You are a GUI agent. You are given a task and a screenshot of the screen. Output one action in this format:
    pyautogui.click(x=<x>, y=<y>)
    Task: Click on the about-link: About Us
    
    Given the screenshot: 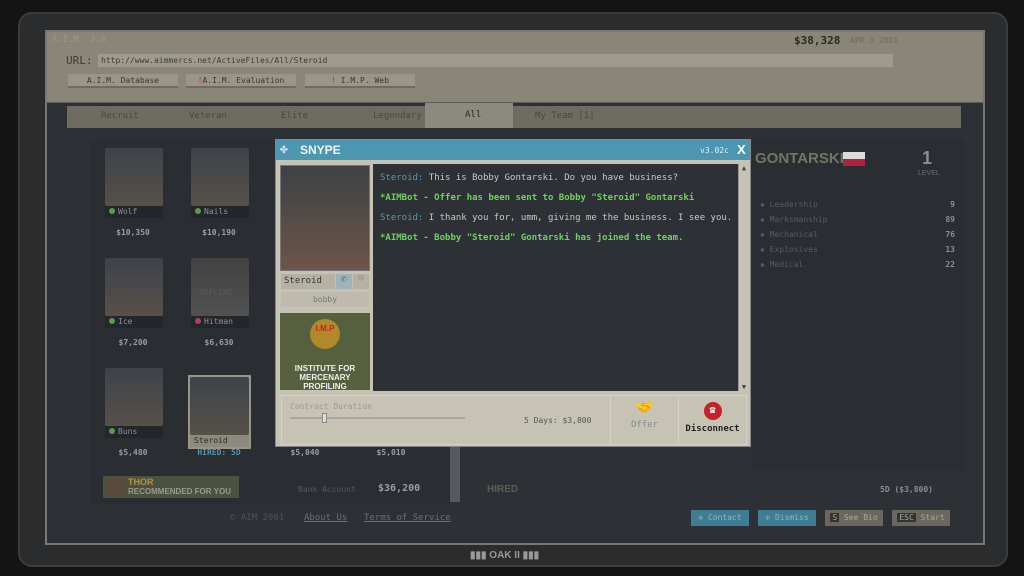 What is the action you would take?
    pyautogui.click(x=325, y=518)
    